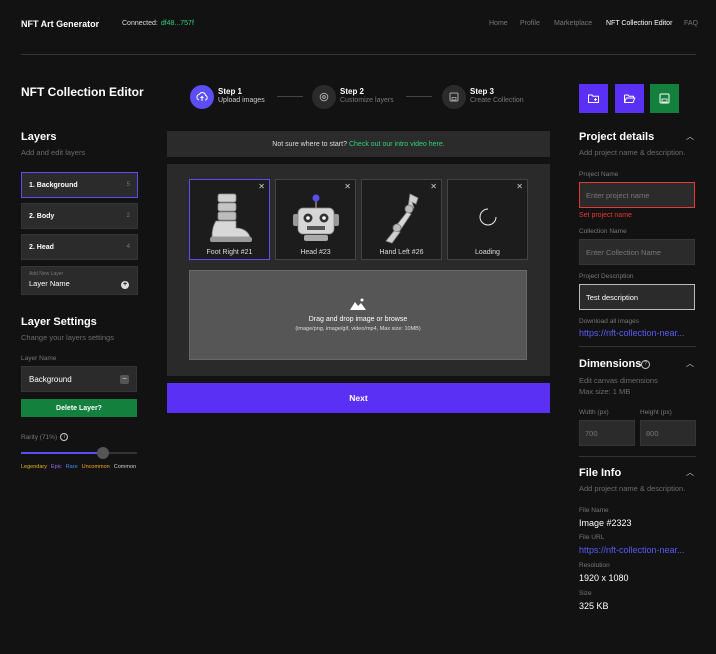 This screenshot has height=654, width=716. What do you see at coordinates (358, 398) in the screenshot?
I see `next-button: Next` at bounding box center [358, 398].